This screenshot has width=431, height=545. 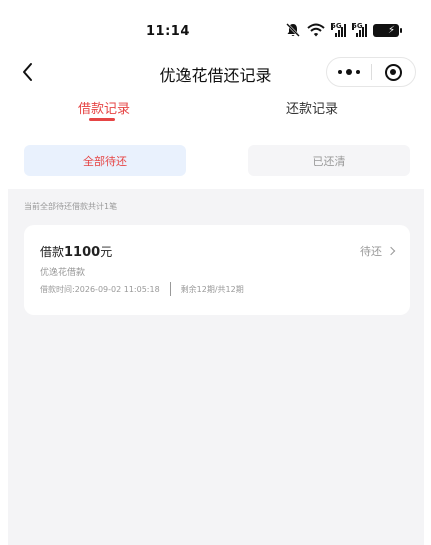 I want to click on mini-program-capsule, so click(x=371, y=72).